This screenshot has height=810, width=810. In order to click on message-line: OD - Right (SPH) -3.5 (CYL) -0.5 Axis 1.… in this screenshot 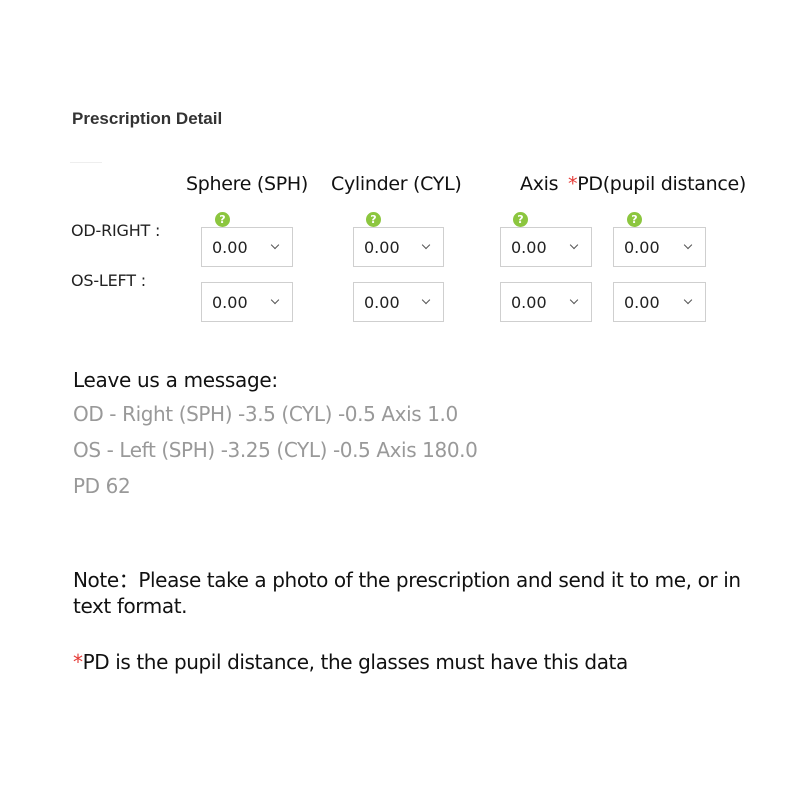, I will do `click(265, 414)`.